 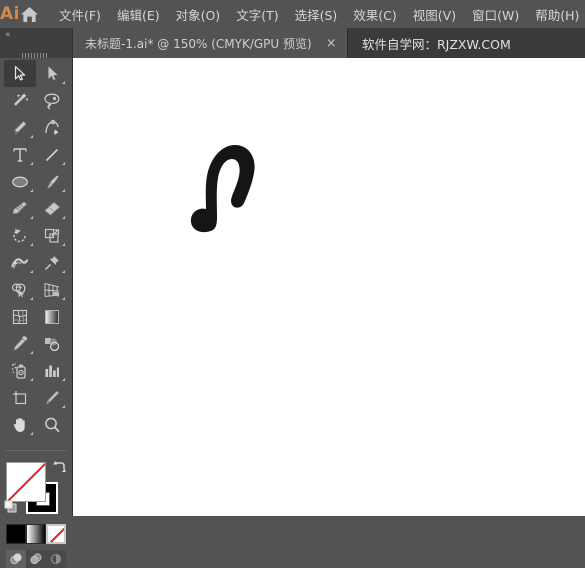 What do you see at coordinates (29, 14) in the screenshot?
I see `home-icon` at bounding box center [29, 14].